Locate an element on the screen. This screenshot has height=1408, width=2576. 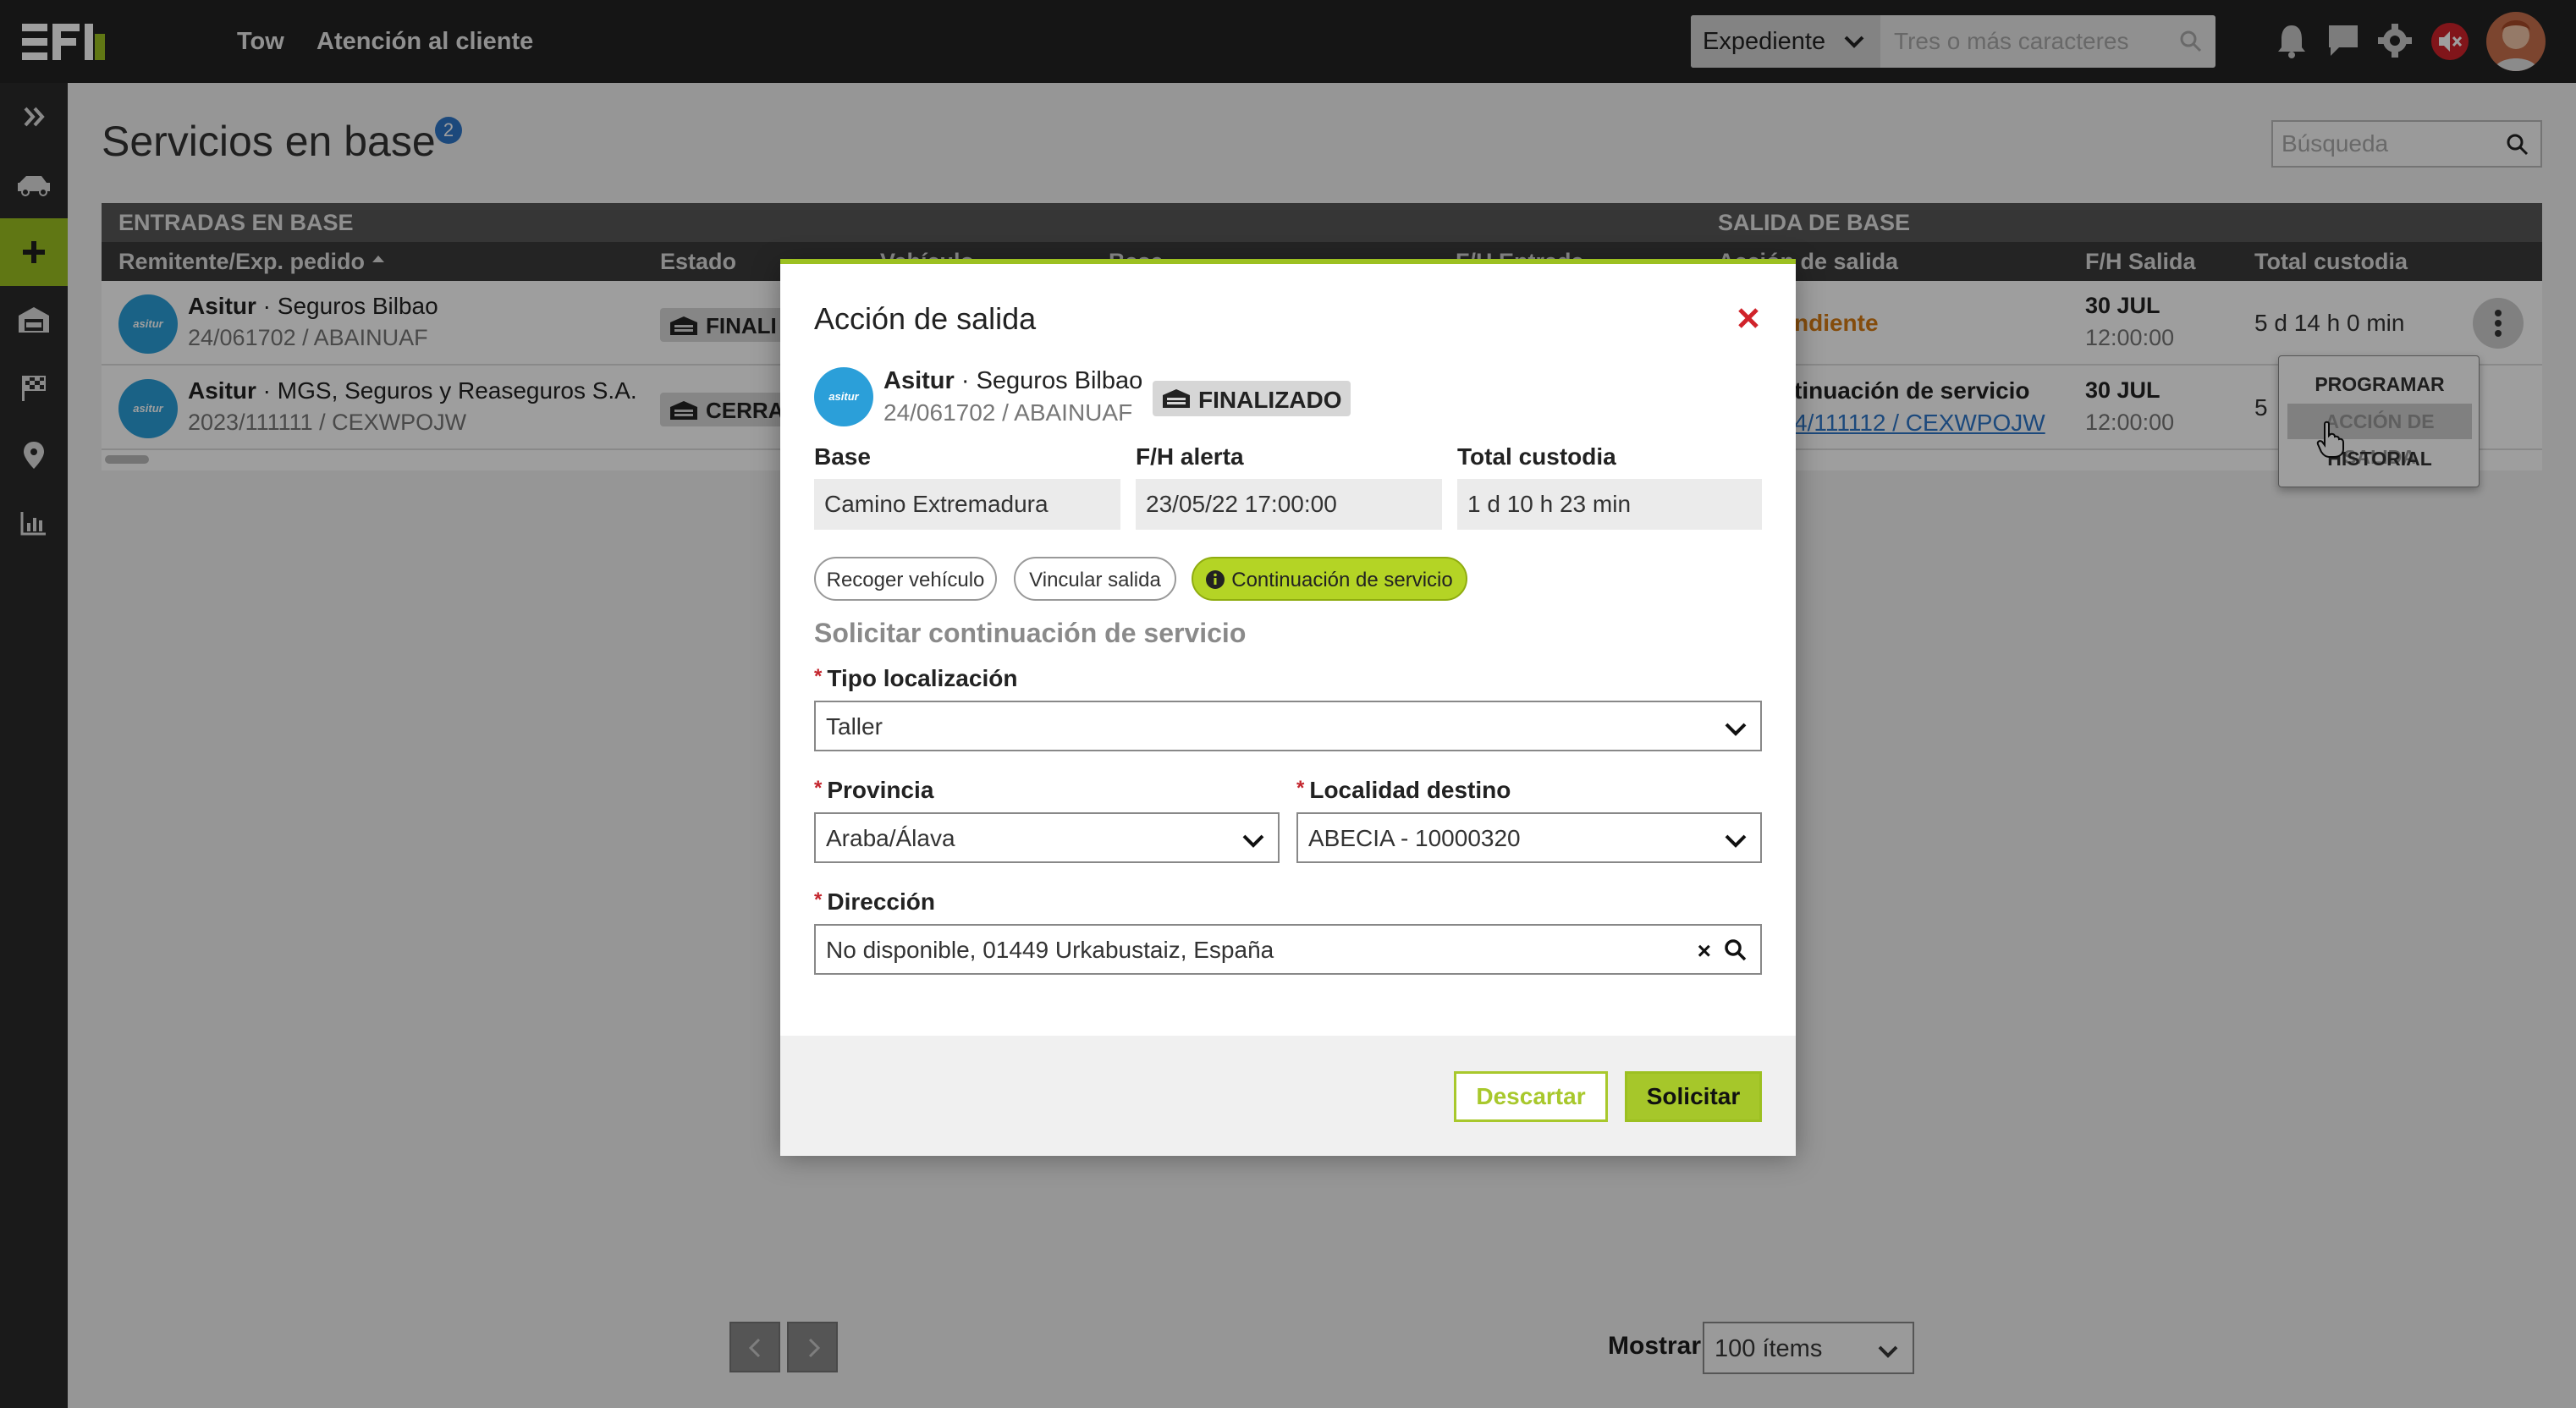
provincia-select: Araba/Álava is located at coordinates (1047, 838).